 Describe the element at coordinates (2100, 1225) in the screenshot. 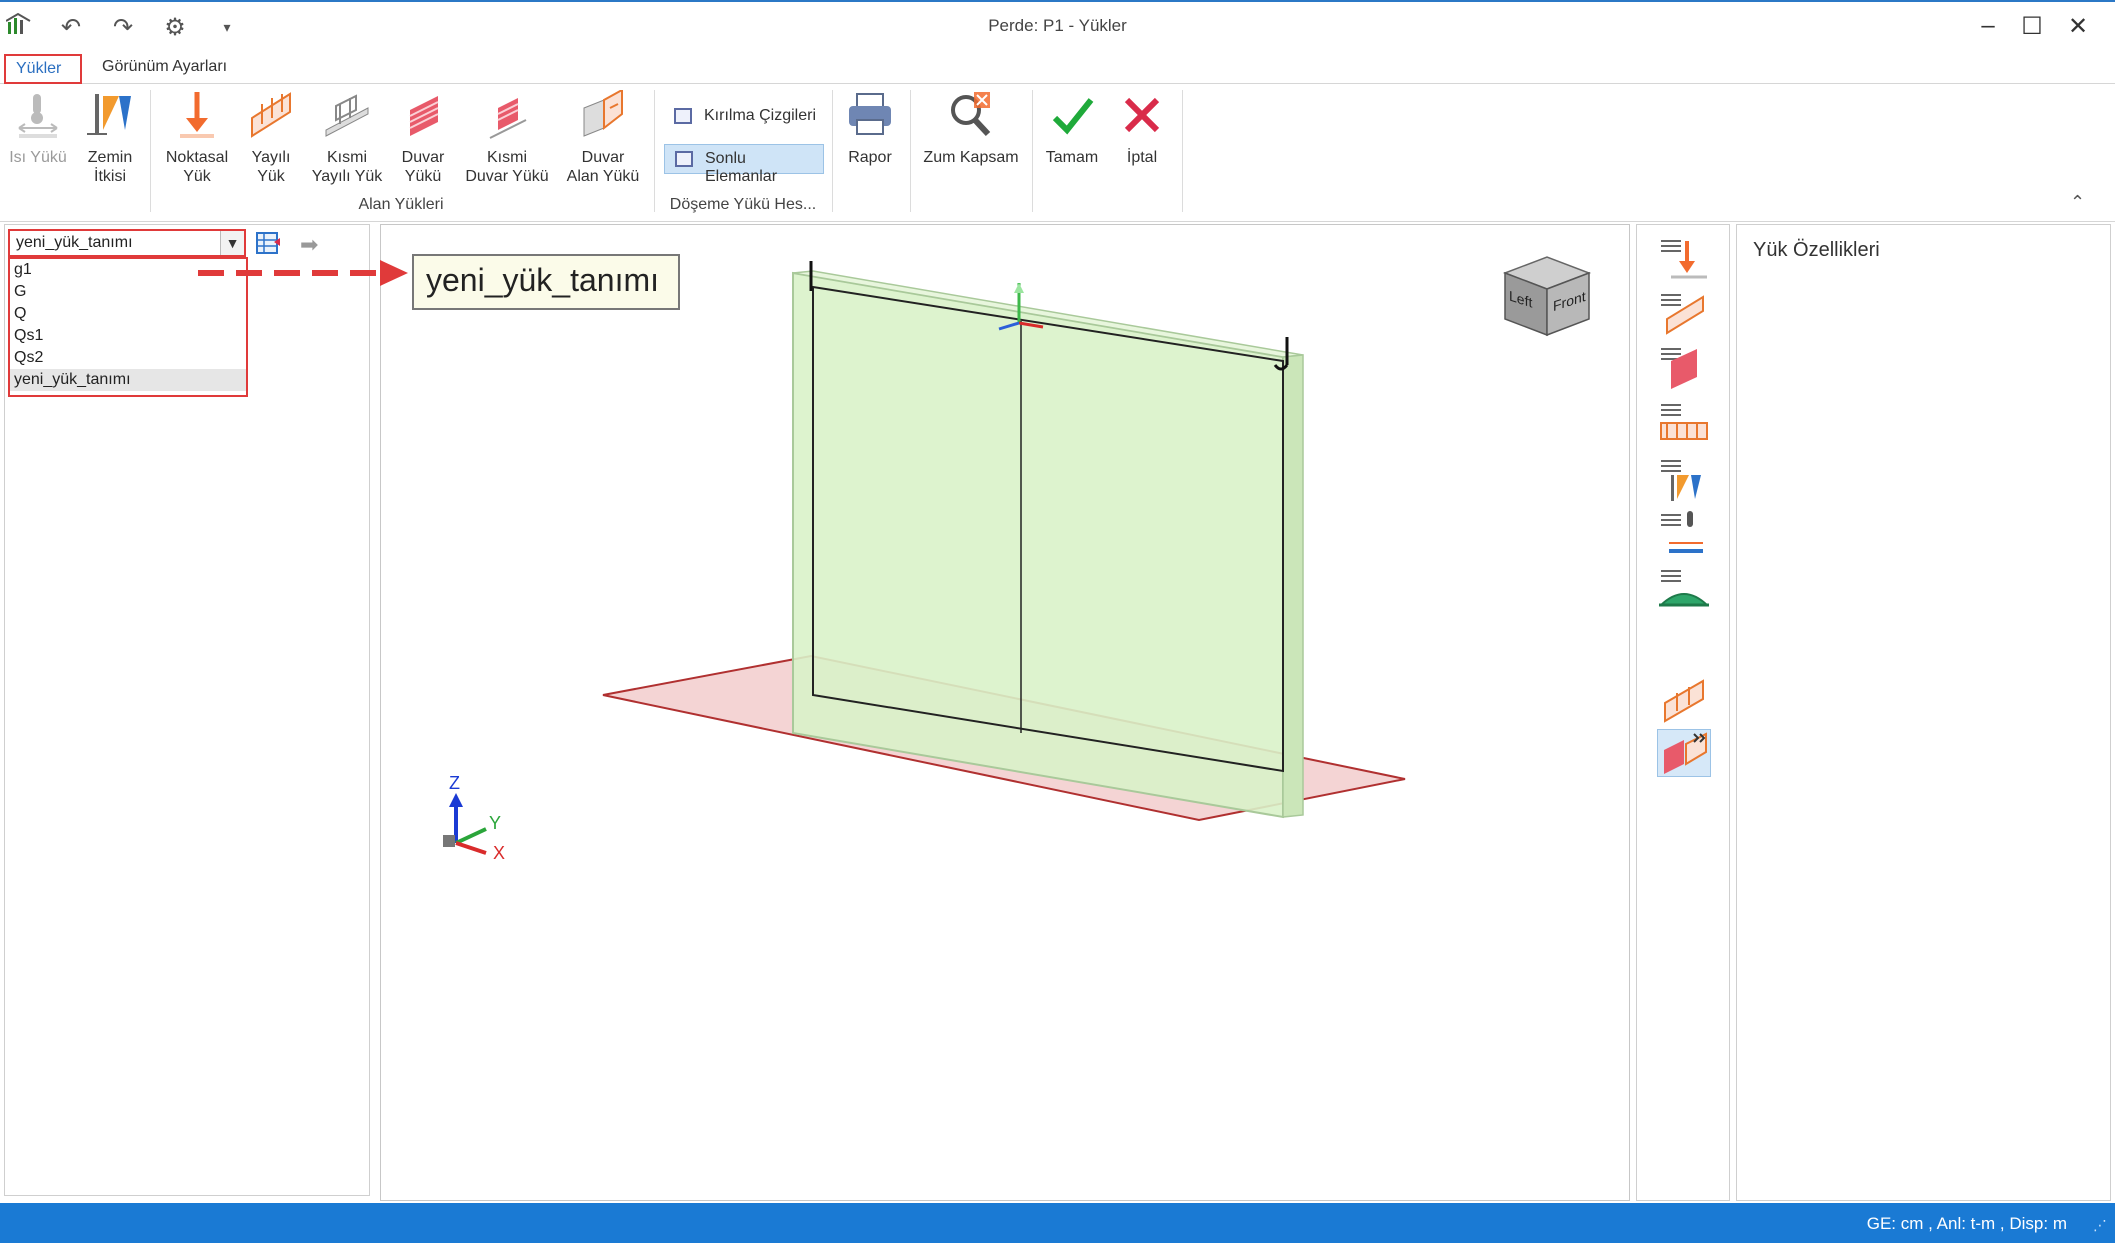

I see `resize-grip-icon: ⋰` at that location.